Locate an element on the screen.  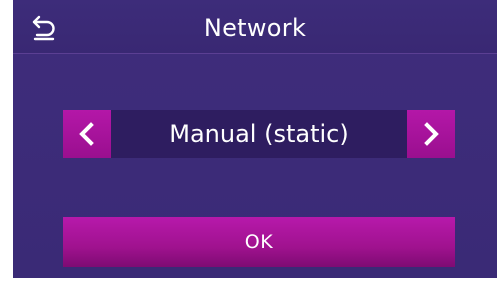
ok-button: OK is located at coordinates (259, 242).